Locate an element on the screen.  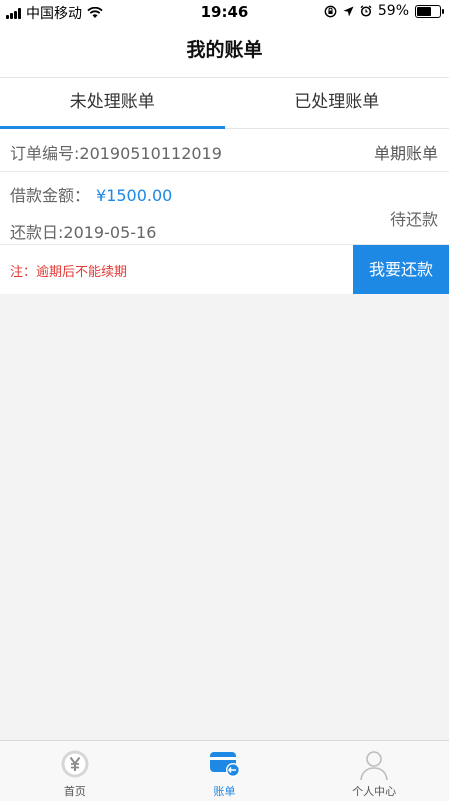
bill-card-icon is located at coordinates (225, 764).